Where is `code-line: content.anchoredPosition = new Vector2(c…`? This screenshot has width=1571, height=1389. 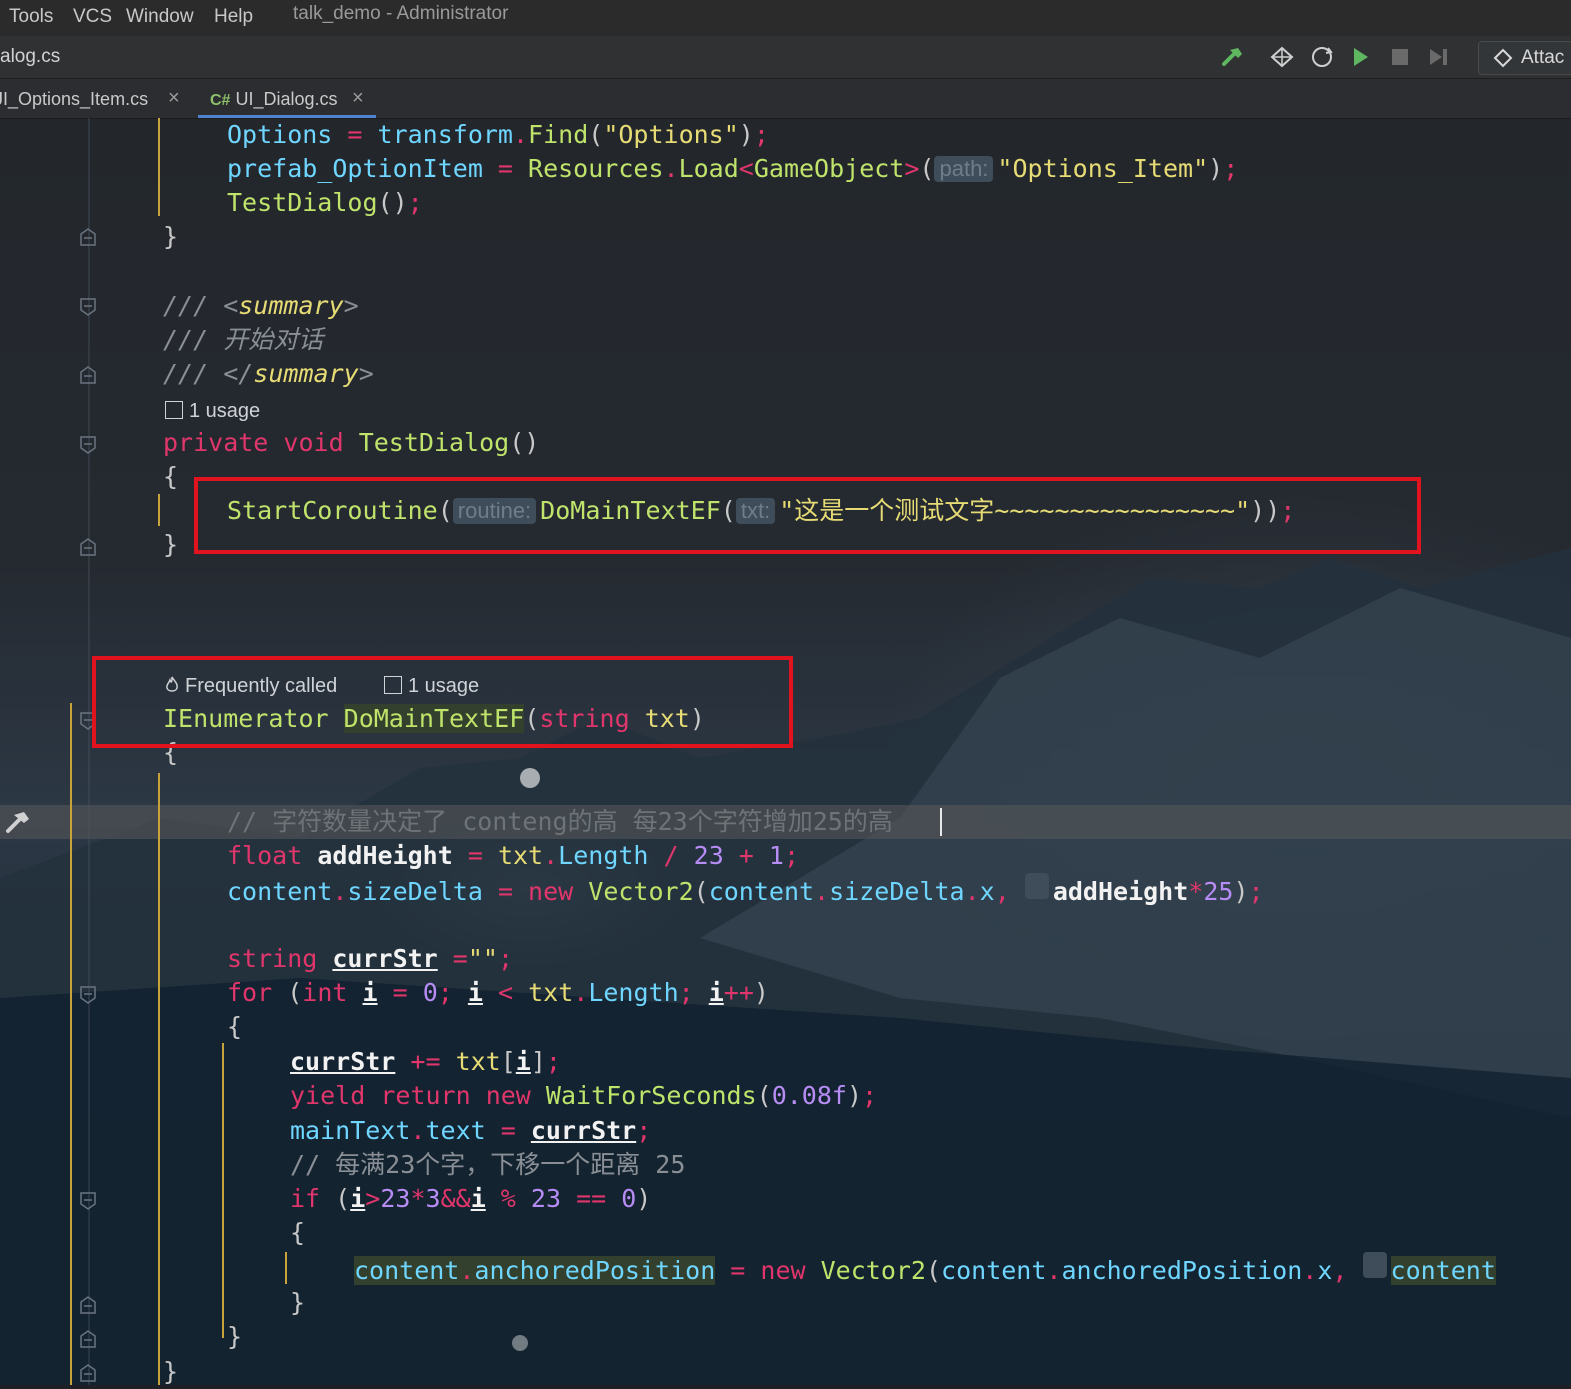 code-line: content.anchoredPosition = new Vector2(c… is located at coordinates (925, 1269).